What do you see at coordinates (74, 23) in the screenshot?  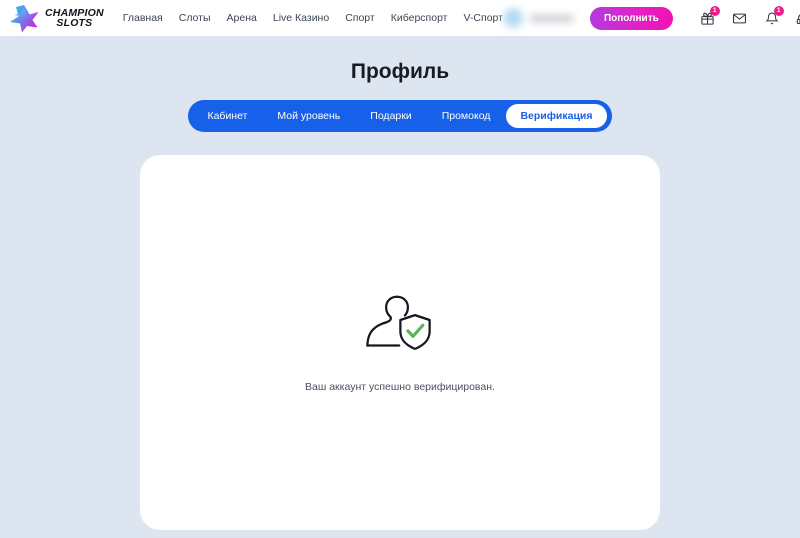 I see `logo-line-2: SLOTS` at bounding box center [74, 23].